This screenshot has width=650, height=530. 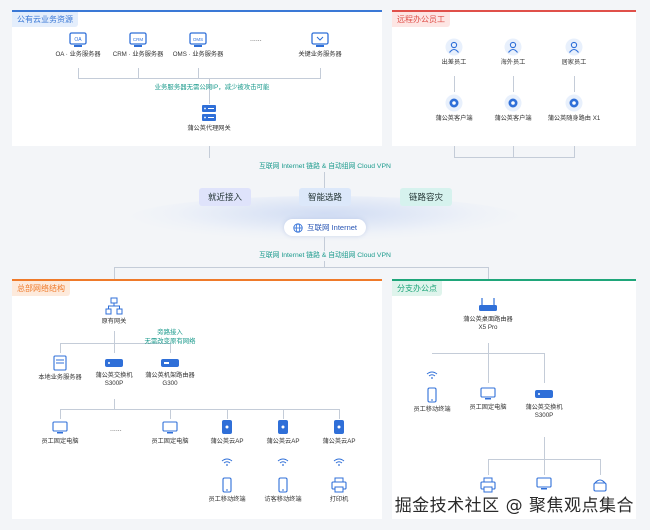 I want to click on globe-icon, so click(x=298, y=227).